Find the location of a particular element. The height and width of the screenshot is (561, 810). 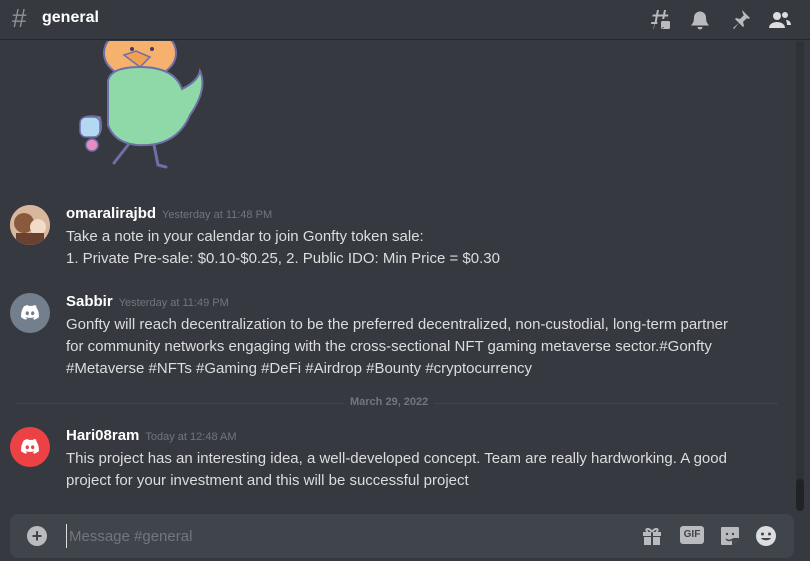

bell-icon is located at coordinates (700, 20).